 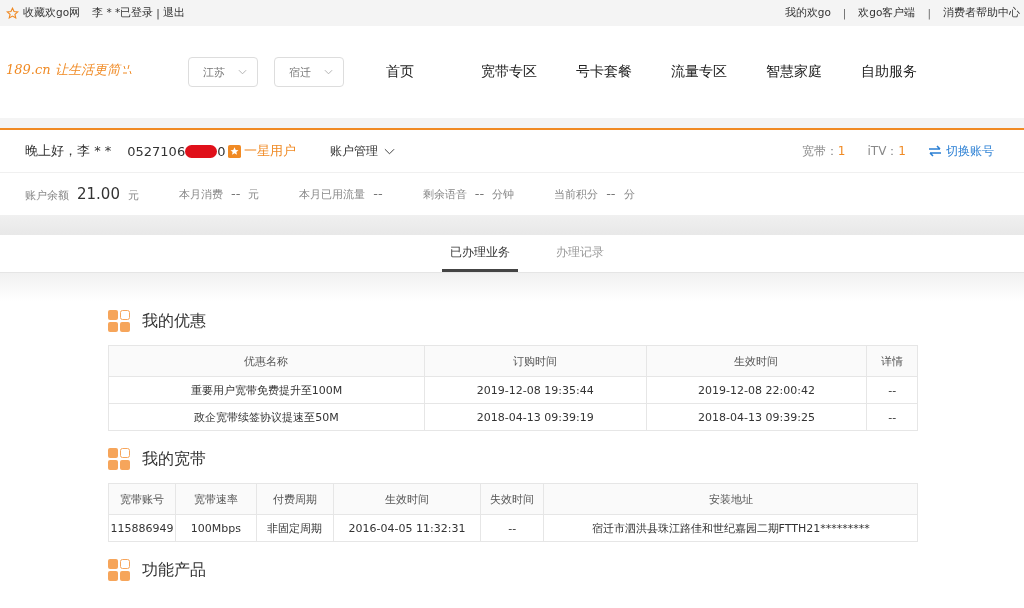 I want to click on star-icon, so click(x=12, y=13).